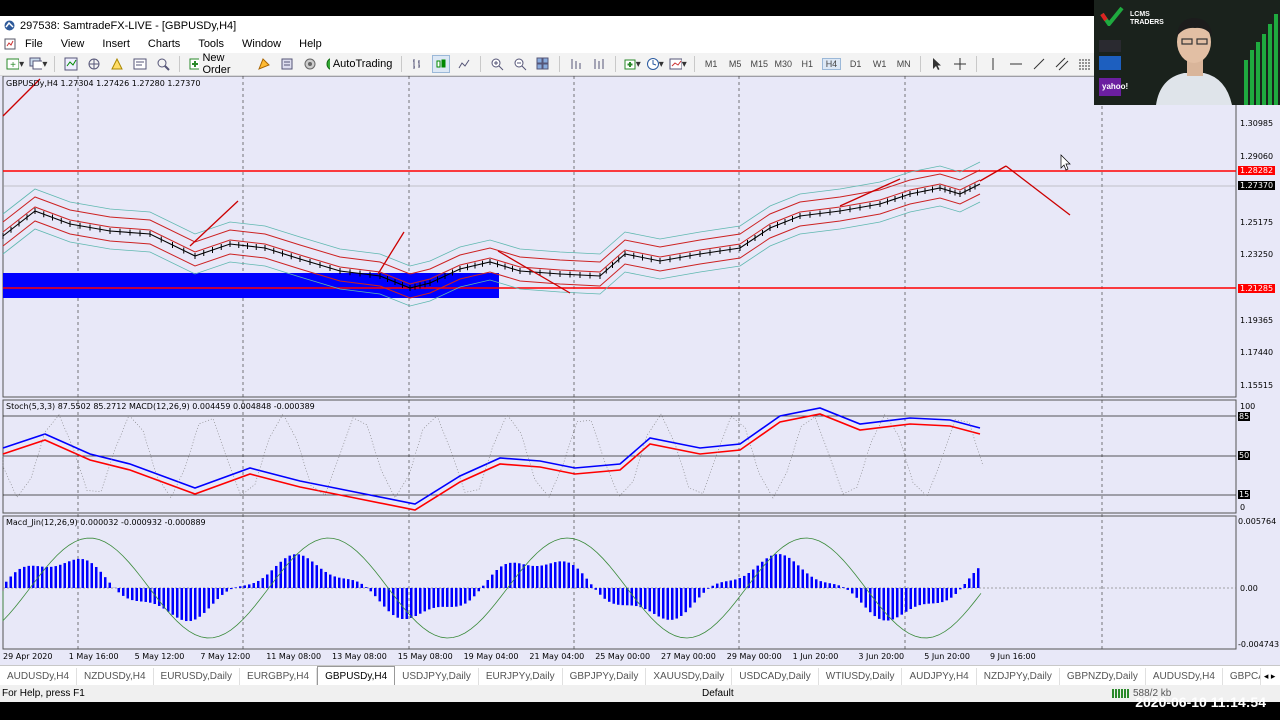 The image size is (1280, 720). Describe the element at coordinates (831, 64) in the screenshot. I see `timeframe-h4: H4` at that location.